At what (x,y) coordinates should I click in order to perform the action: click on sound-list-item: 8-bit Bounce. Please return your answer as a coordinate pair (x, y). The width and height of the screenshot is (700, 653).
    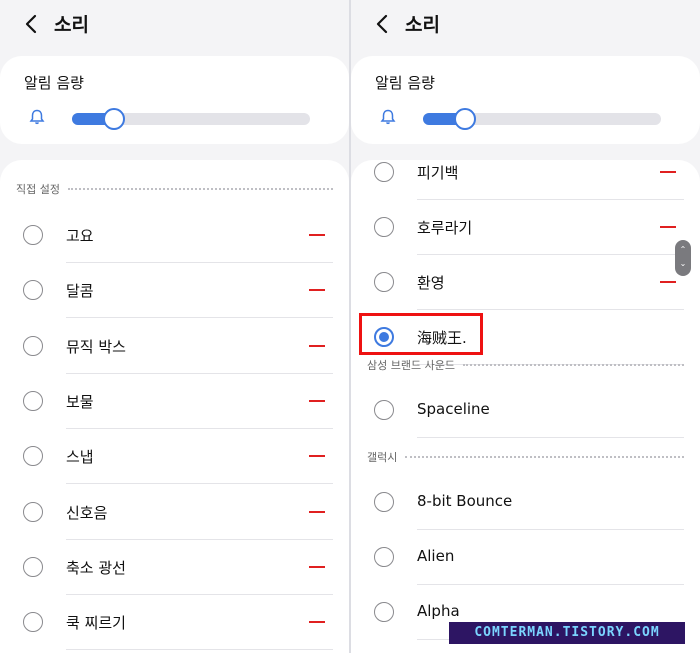
    Looking at the image, I should click on (525, 502).